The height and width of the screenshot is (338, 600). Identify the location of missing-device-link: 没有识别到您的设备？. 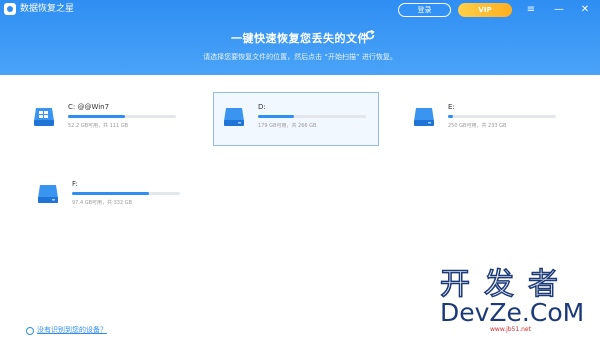
(72, 330).